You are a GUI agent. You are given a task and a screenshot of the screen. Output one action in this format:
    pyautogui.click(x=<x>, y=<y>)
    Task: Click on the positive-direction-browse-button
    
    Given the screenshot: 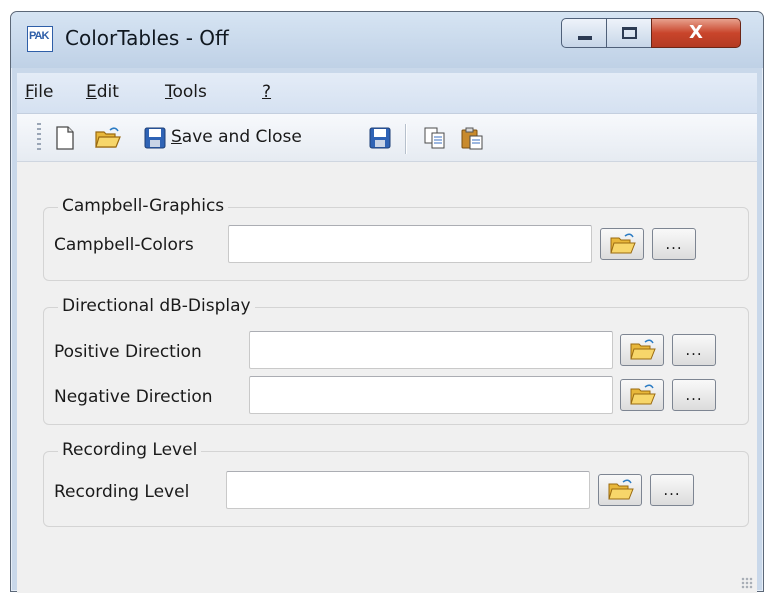 What is the action you would take?
    pyautogui.click(x=642, y=350)
    